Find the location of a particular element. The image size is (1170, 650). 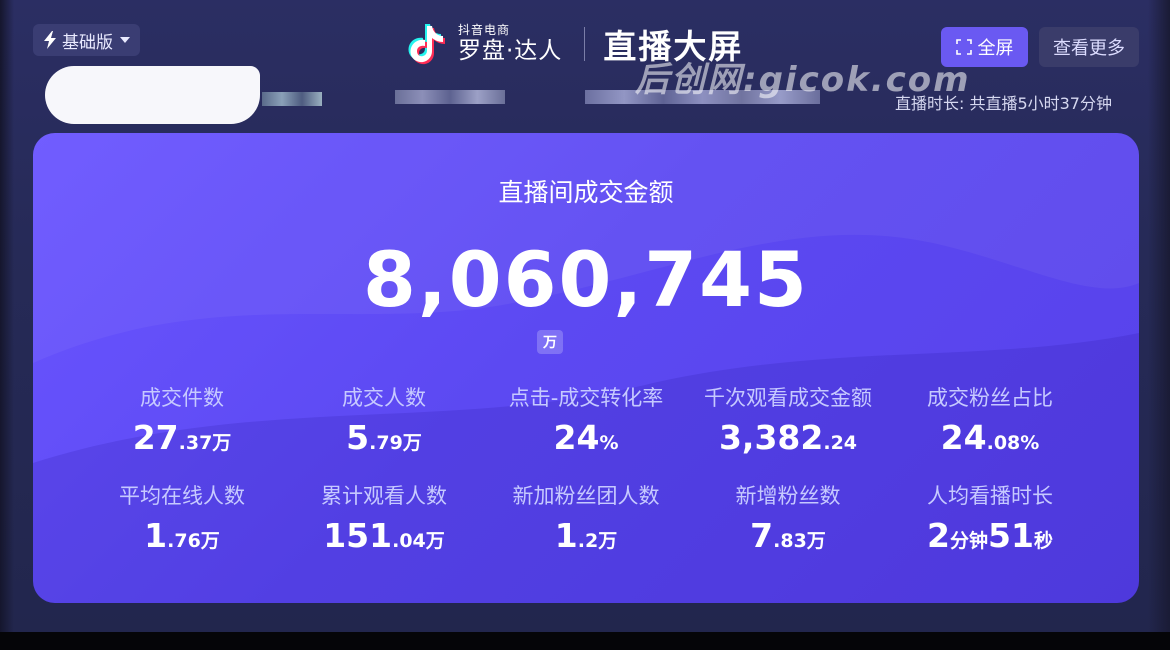

metric-label: 点击-成交转化率 is located at coordinates (586, 398).